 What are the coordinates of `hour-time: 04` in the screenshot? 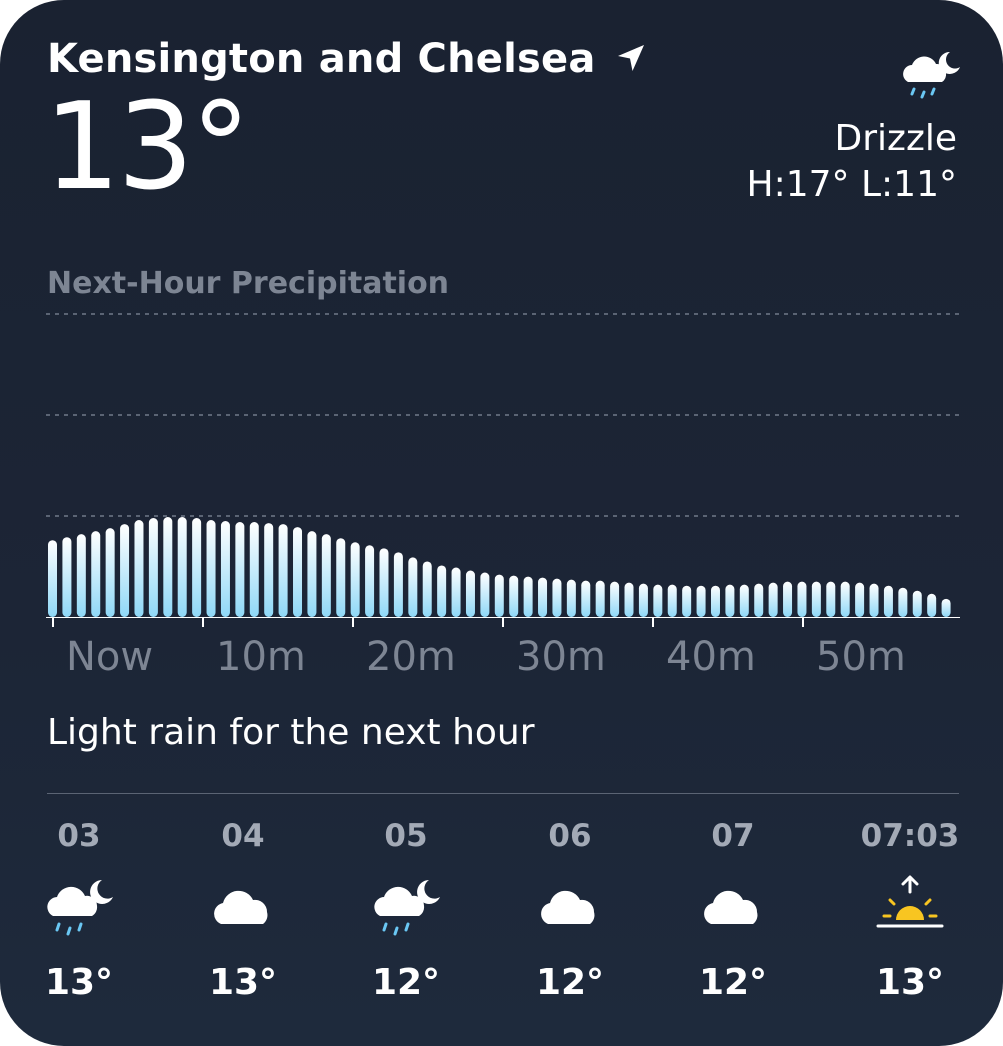 It's located at (243, 836).